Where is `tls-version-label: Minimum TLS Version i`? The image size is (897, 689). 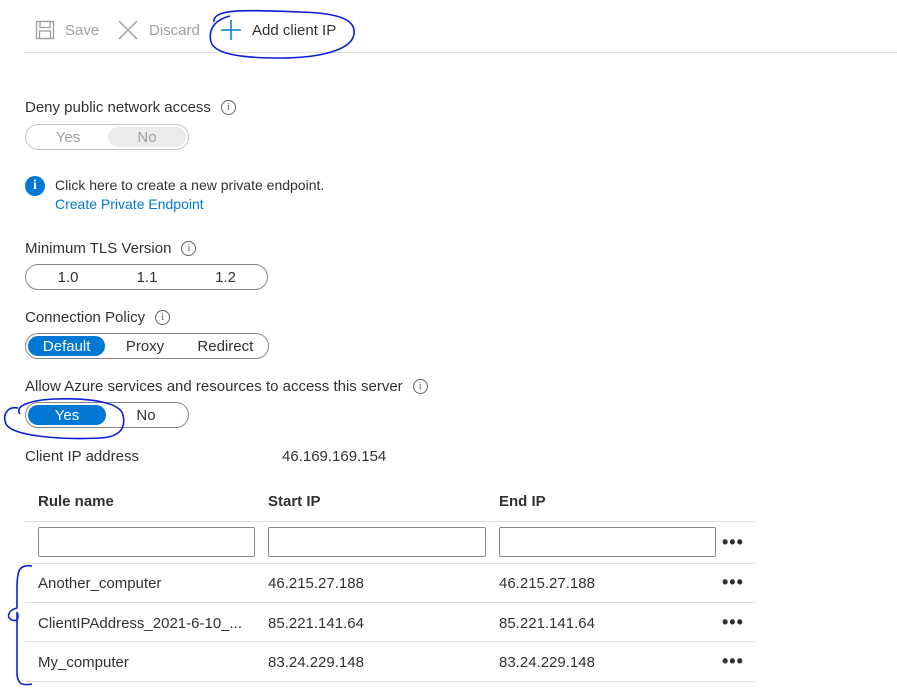 tls-version-label: Minimum TLS Version i is located at coordinates (111, 248).